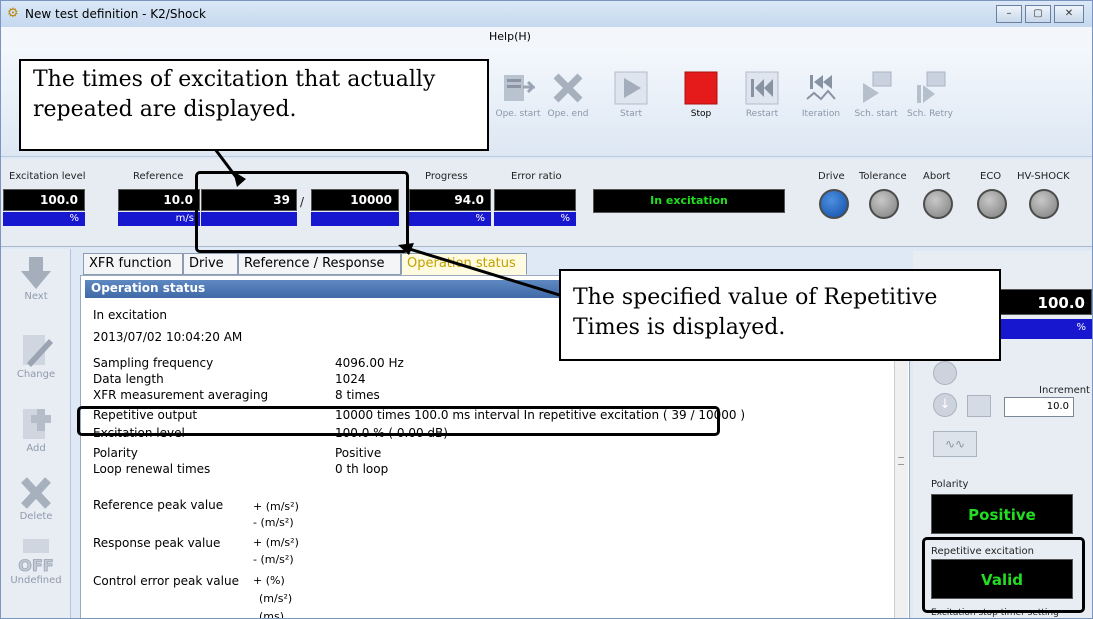 The image size is (1093, 619). Describe the element at coordinates (992, 204) in the screenshot. I see `eco-lamp` at that location.